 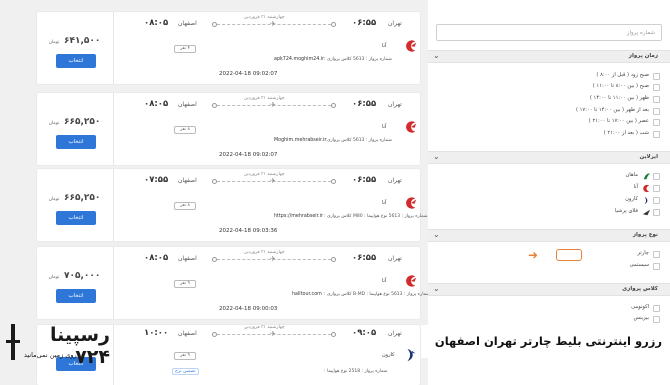 What do you see at coordinates (75, 283) in the screenshot?
I see `price-column: ۷۰۵,۰۰۰ تومان انتخاب` at bounding box center [75, 283].